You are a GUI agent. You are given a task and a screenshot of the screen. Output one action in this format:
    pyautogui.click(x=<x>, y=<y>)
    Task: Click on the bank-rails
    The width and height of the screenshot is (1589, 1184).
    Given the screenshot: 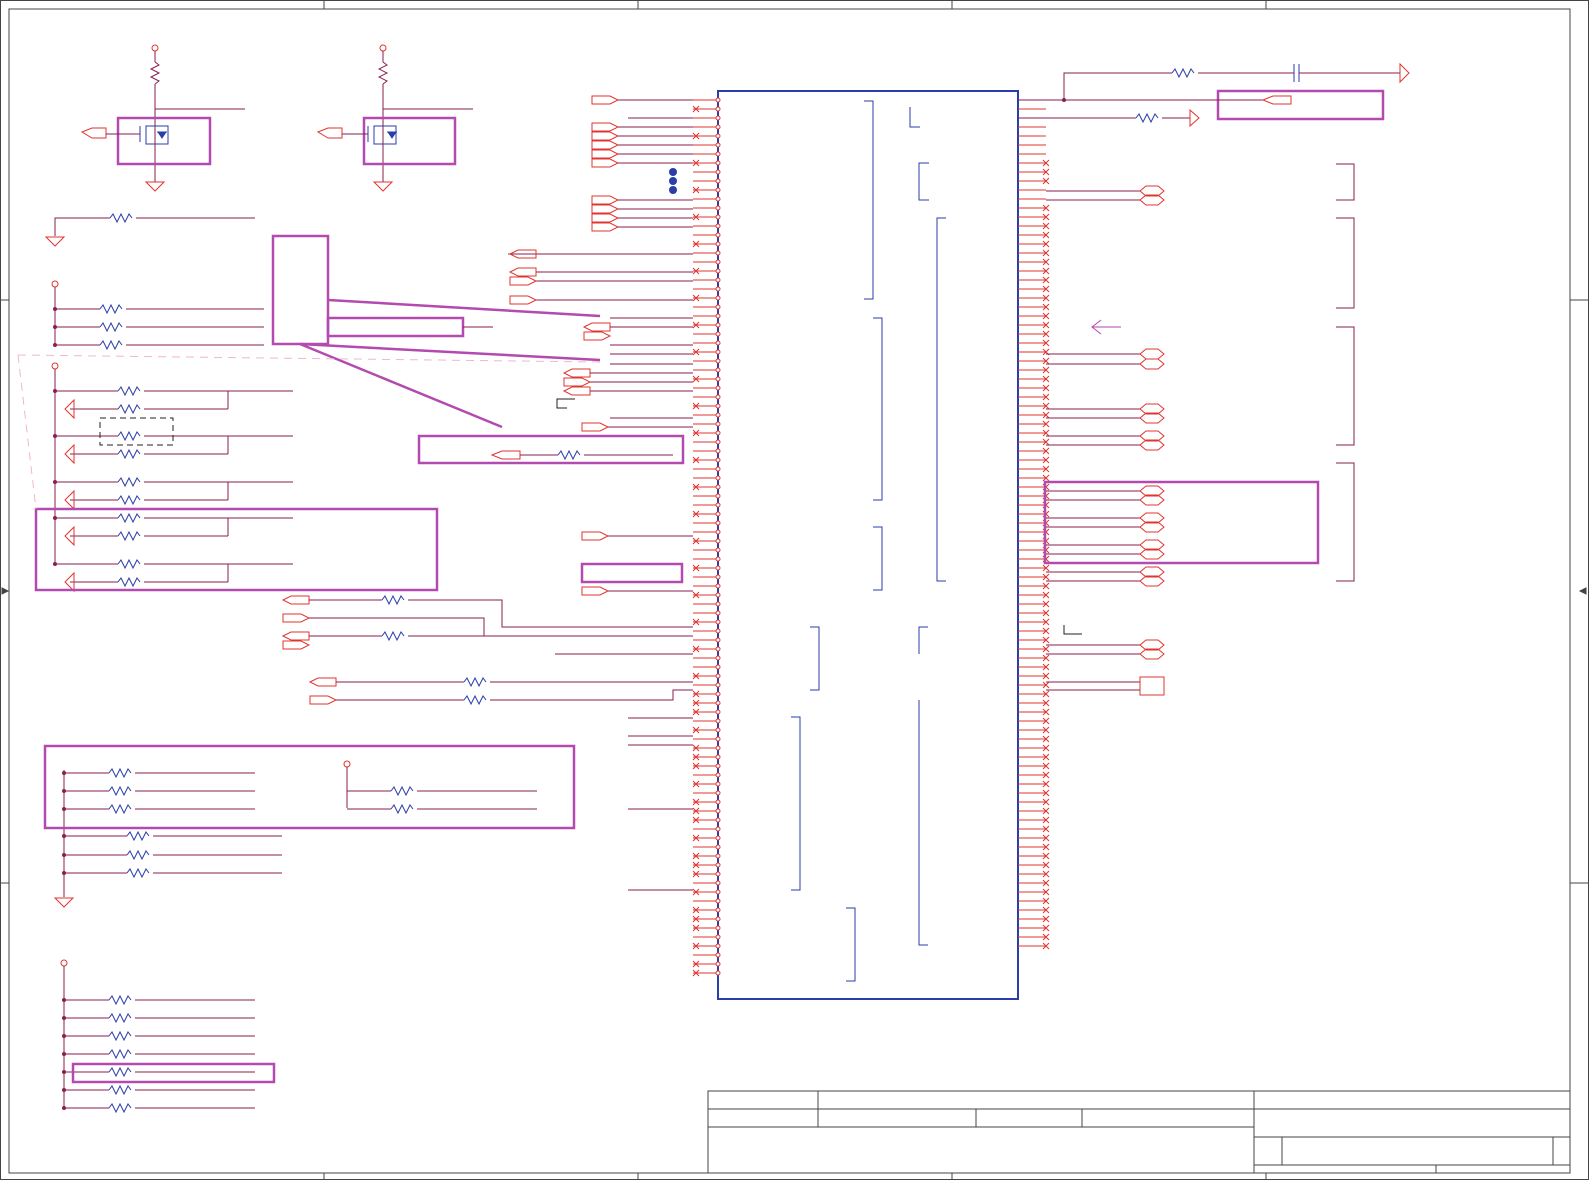 What is the action you would take?
    pyautogui.click(x=201, y=694)
    